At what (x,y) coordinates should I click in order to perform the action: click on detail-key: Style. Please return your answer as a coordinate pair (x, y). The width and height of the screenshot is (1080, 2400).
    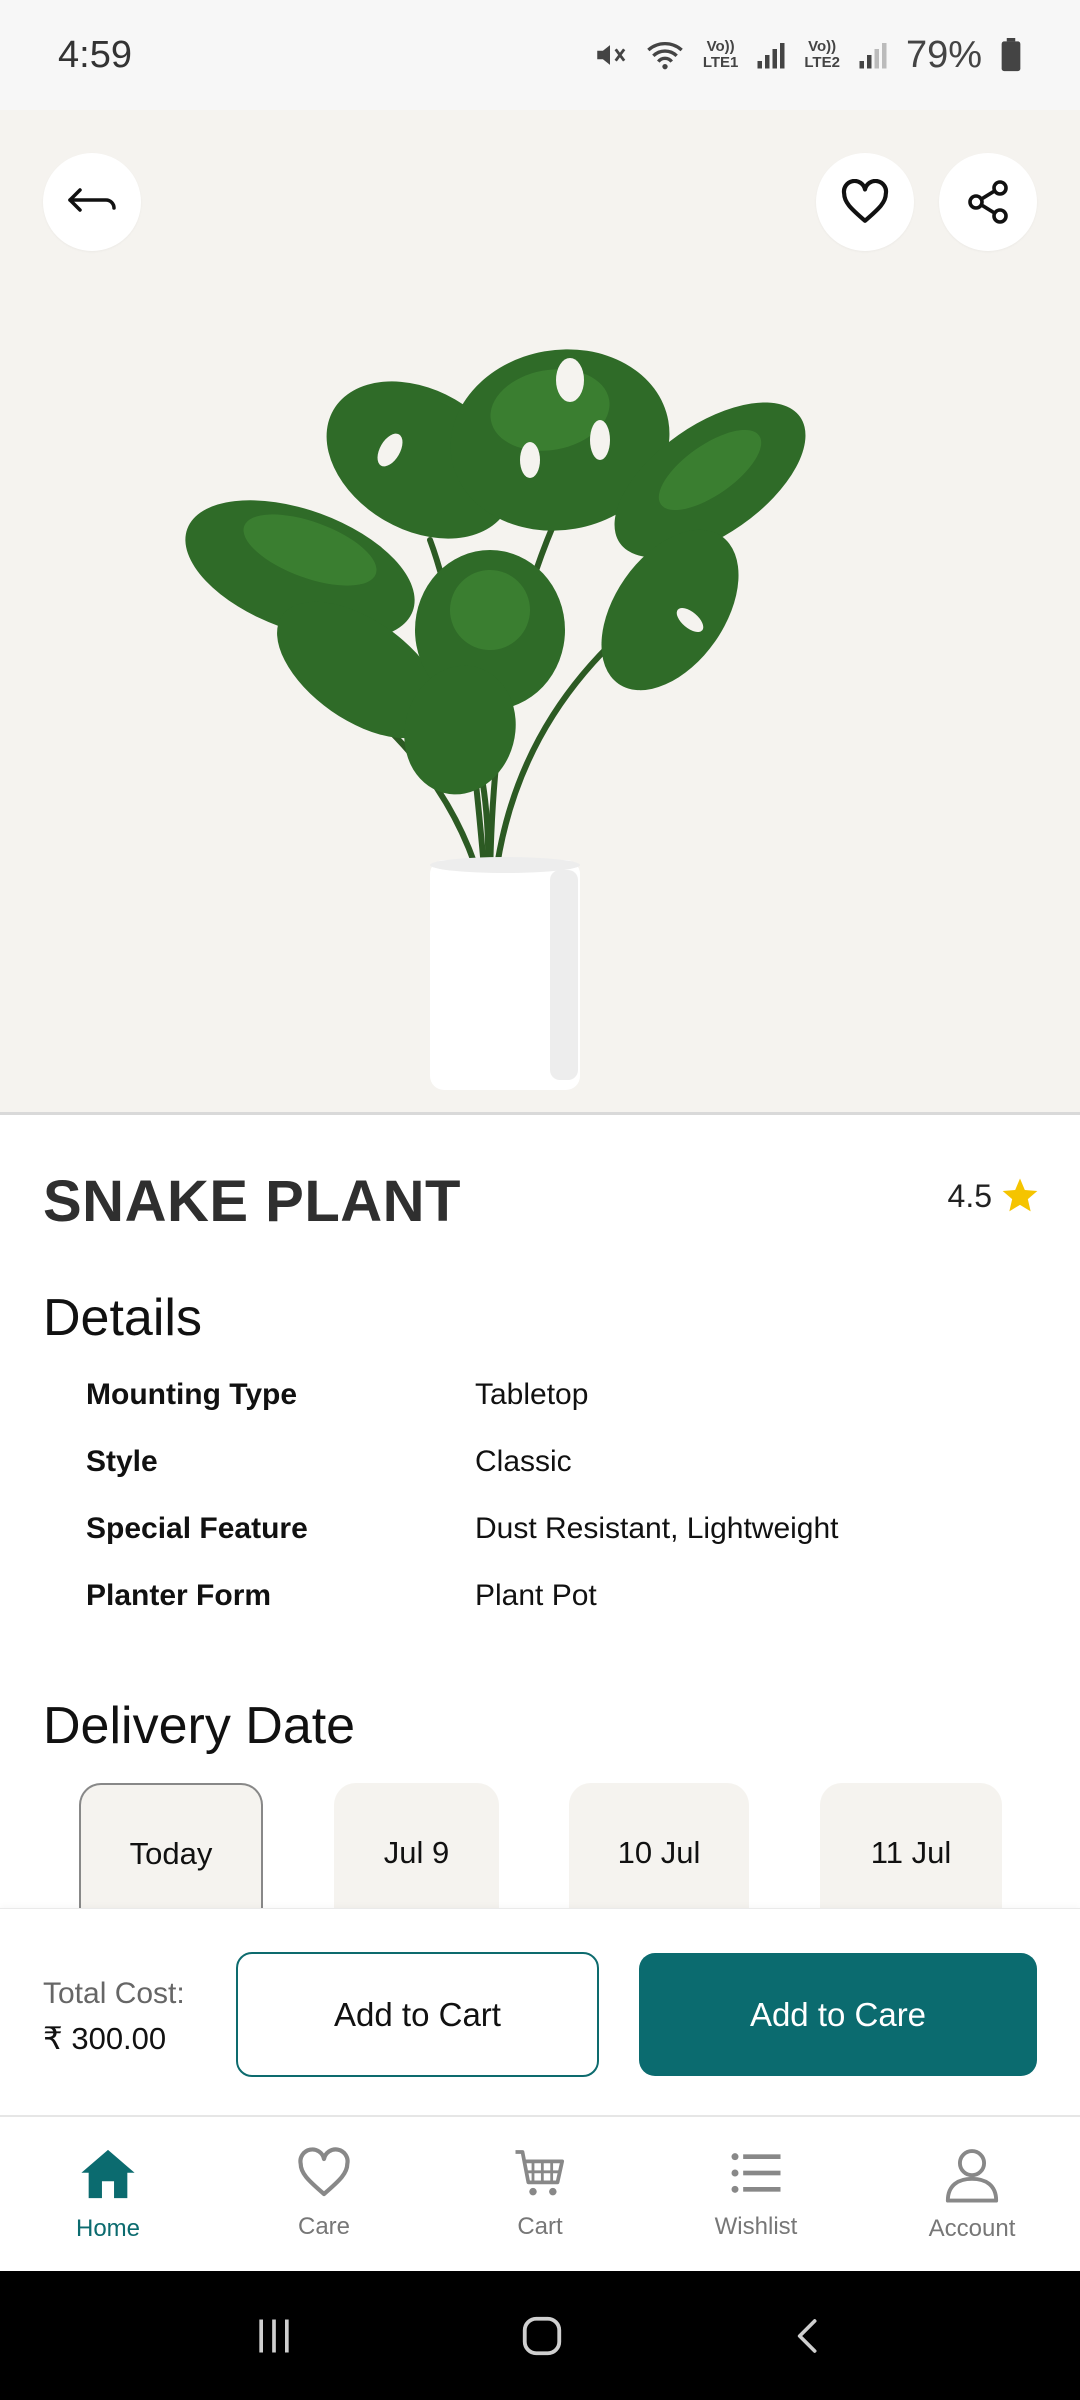
    Looking at the image, I should click on (122, 1461).